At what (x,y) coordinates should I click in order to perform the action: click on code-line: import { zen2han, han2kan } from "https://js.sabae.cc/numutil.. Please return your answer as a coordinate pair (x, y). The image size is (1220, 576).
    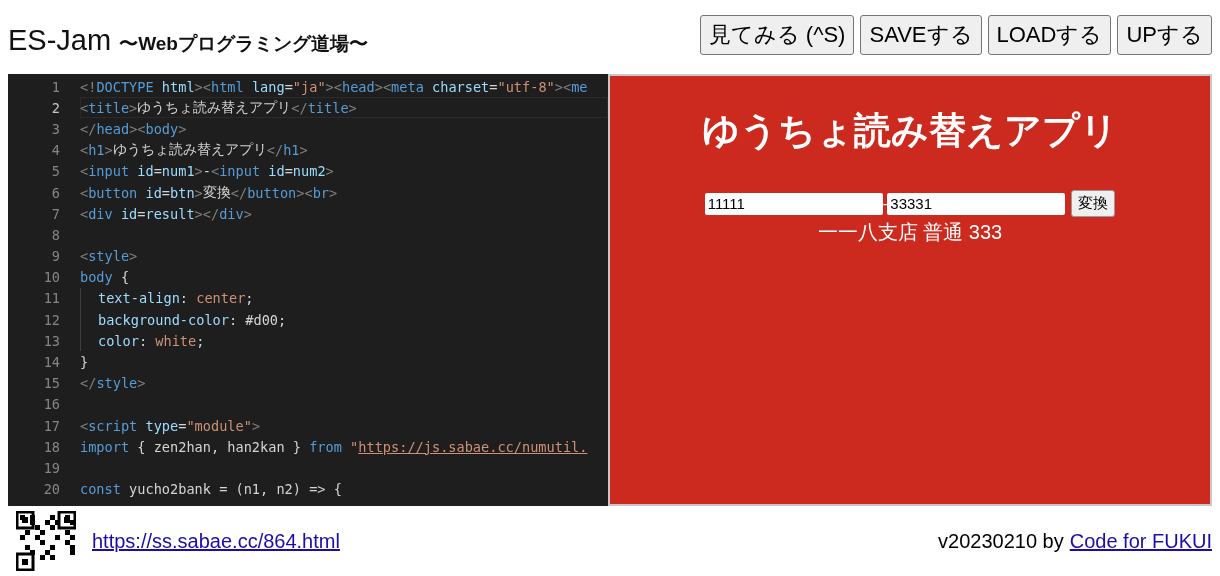
    Looking at the image, I should click on (334, 447).